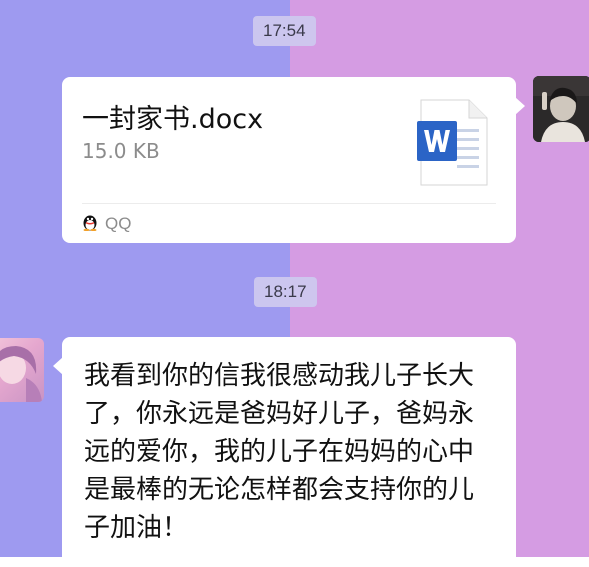  Describe the element at coordinates (279, 414) in the screenshot. I see `message-text-line: 了，你永远是爸妈好儿子，爸妈永` at that location.